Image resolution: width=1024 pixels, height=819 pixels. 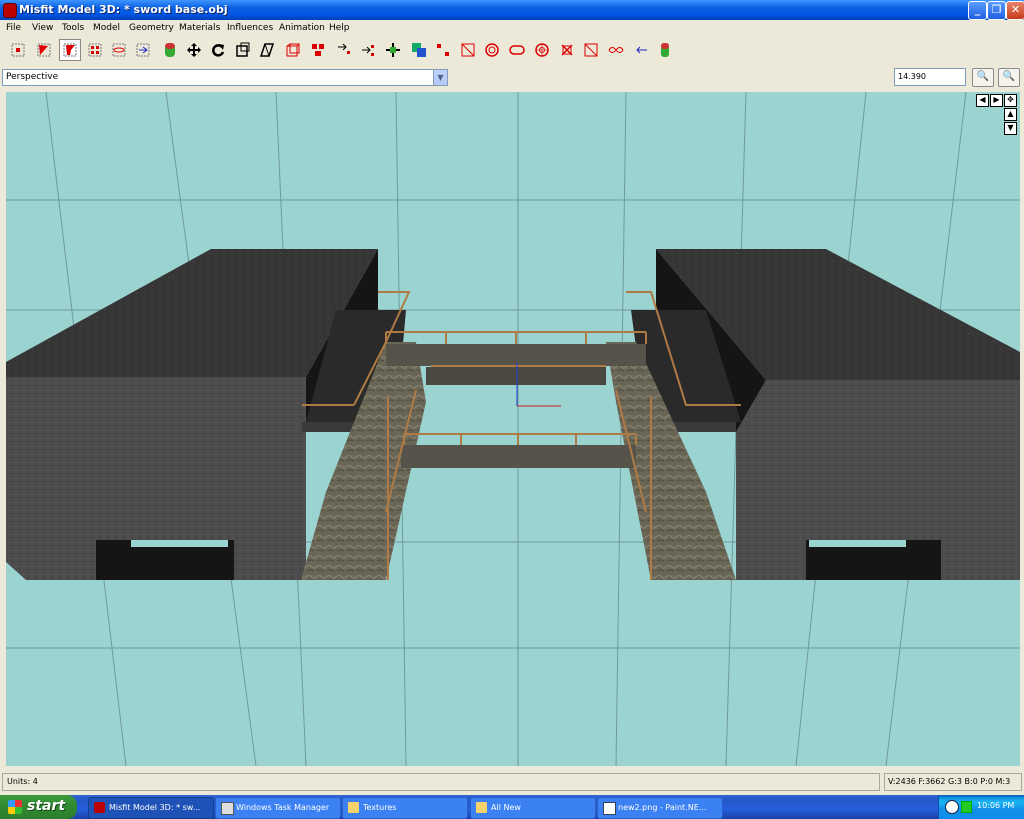 I want to click on windows-logo-icon, so click(x=15, y=807).